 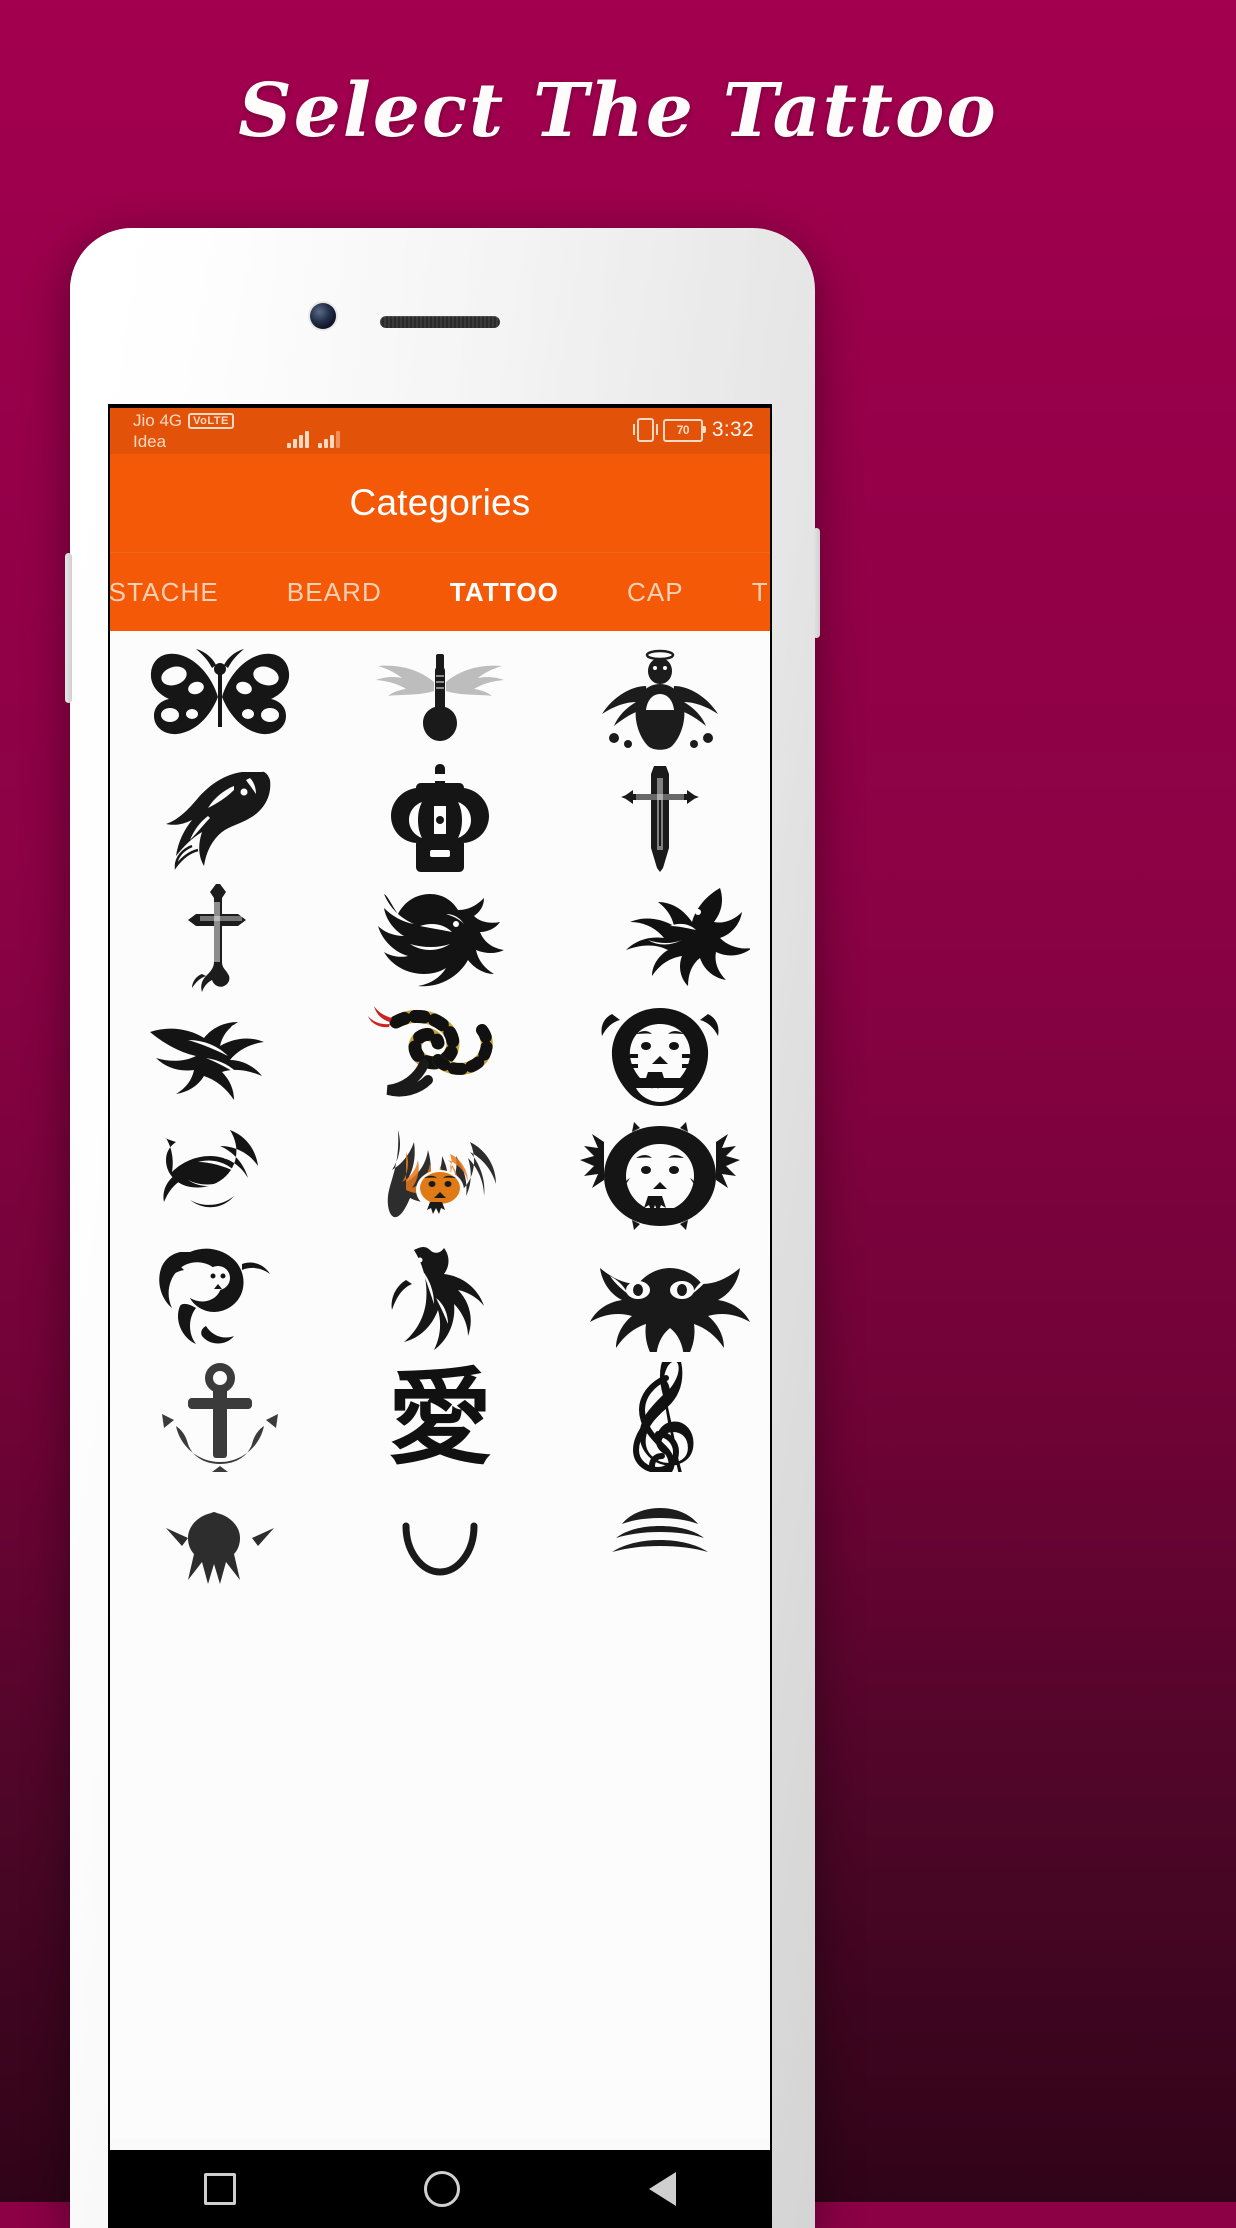 What do you see at coordinates (440, 2189) in the screenshot?
I see `android-navigation-bar` at bounding box center [440, 2189].